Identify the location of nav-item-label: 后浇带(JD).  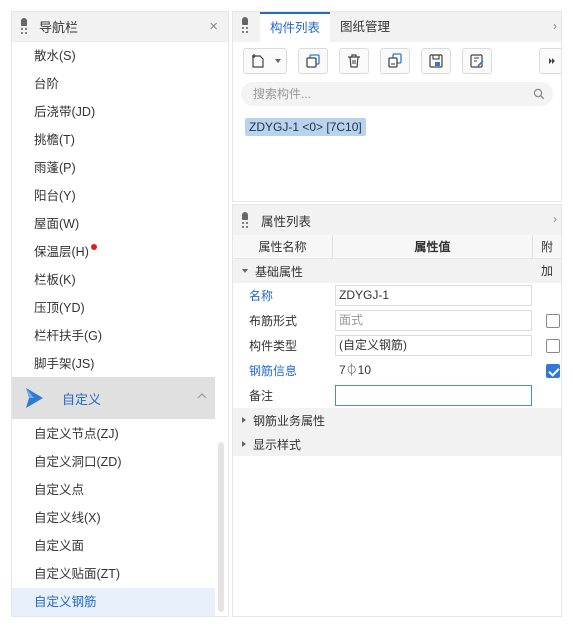
(65, 112).